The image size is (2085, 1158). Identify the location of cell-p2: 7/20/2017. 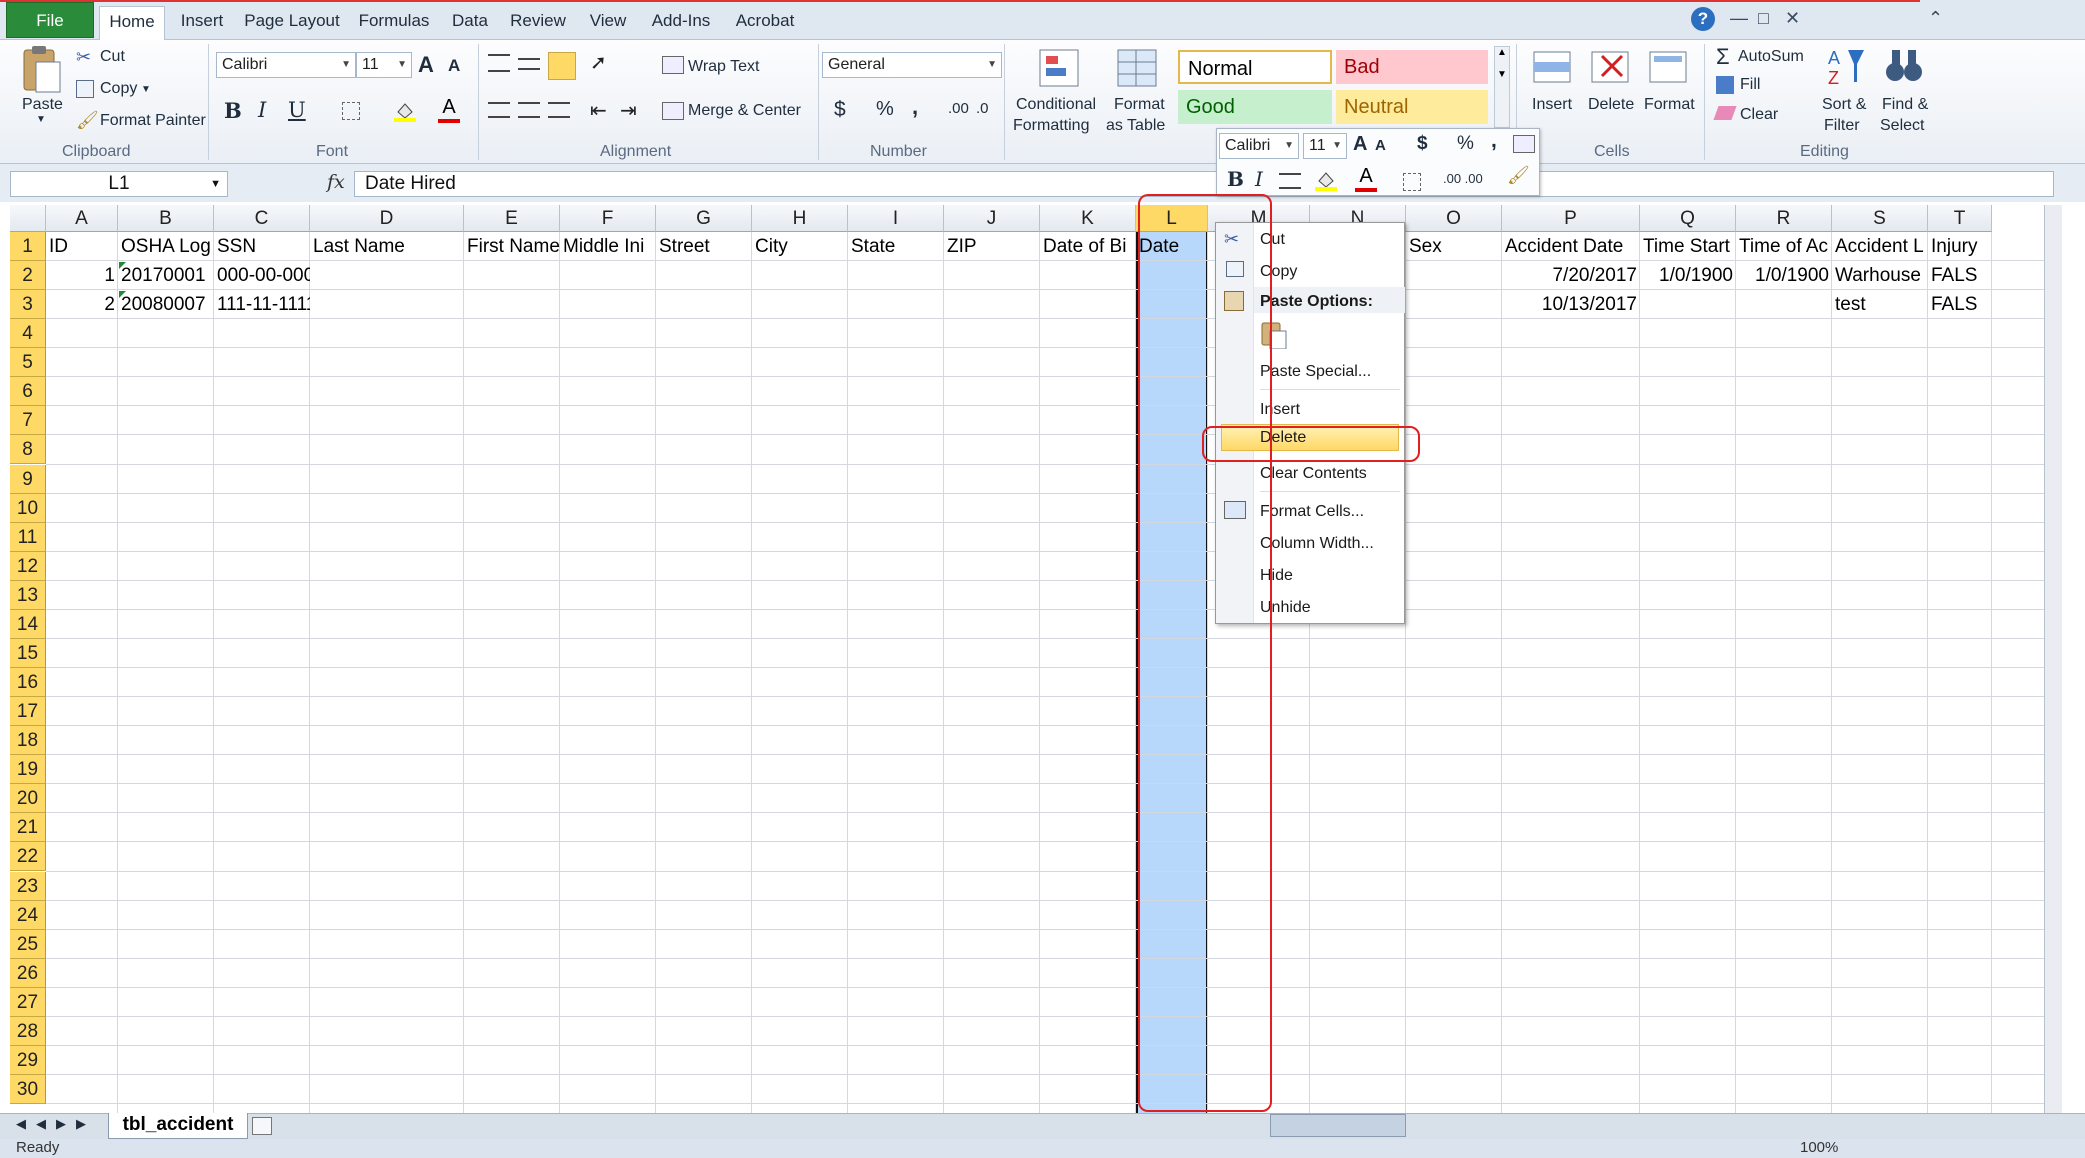
(1571, 275).